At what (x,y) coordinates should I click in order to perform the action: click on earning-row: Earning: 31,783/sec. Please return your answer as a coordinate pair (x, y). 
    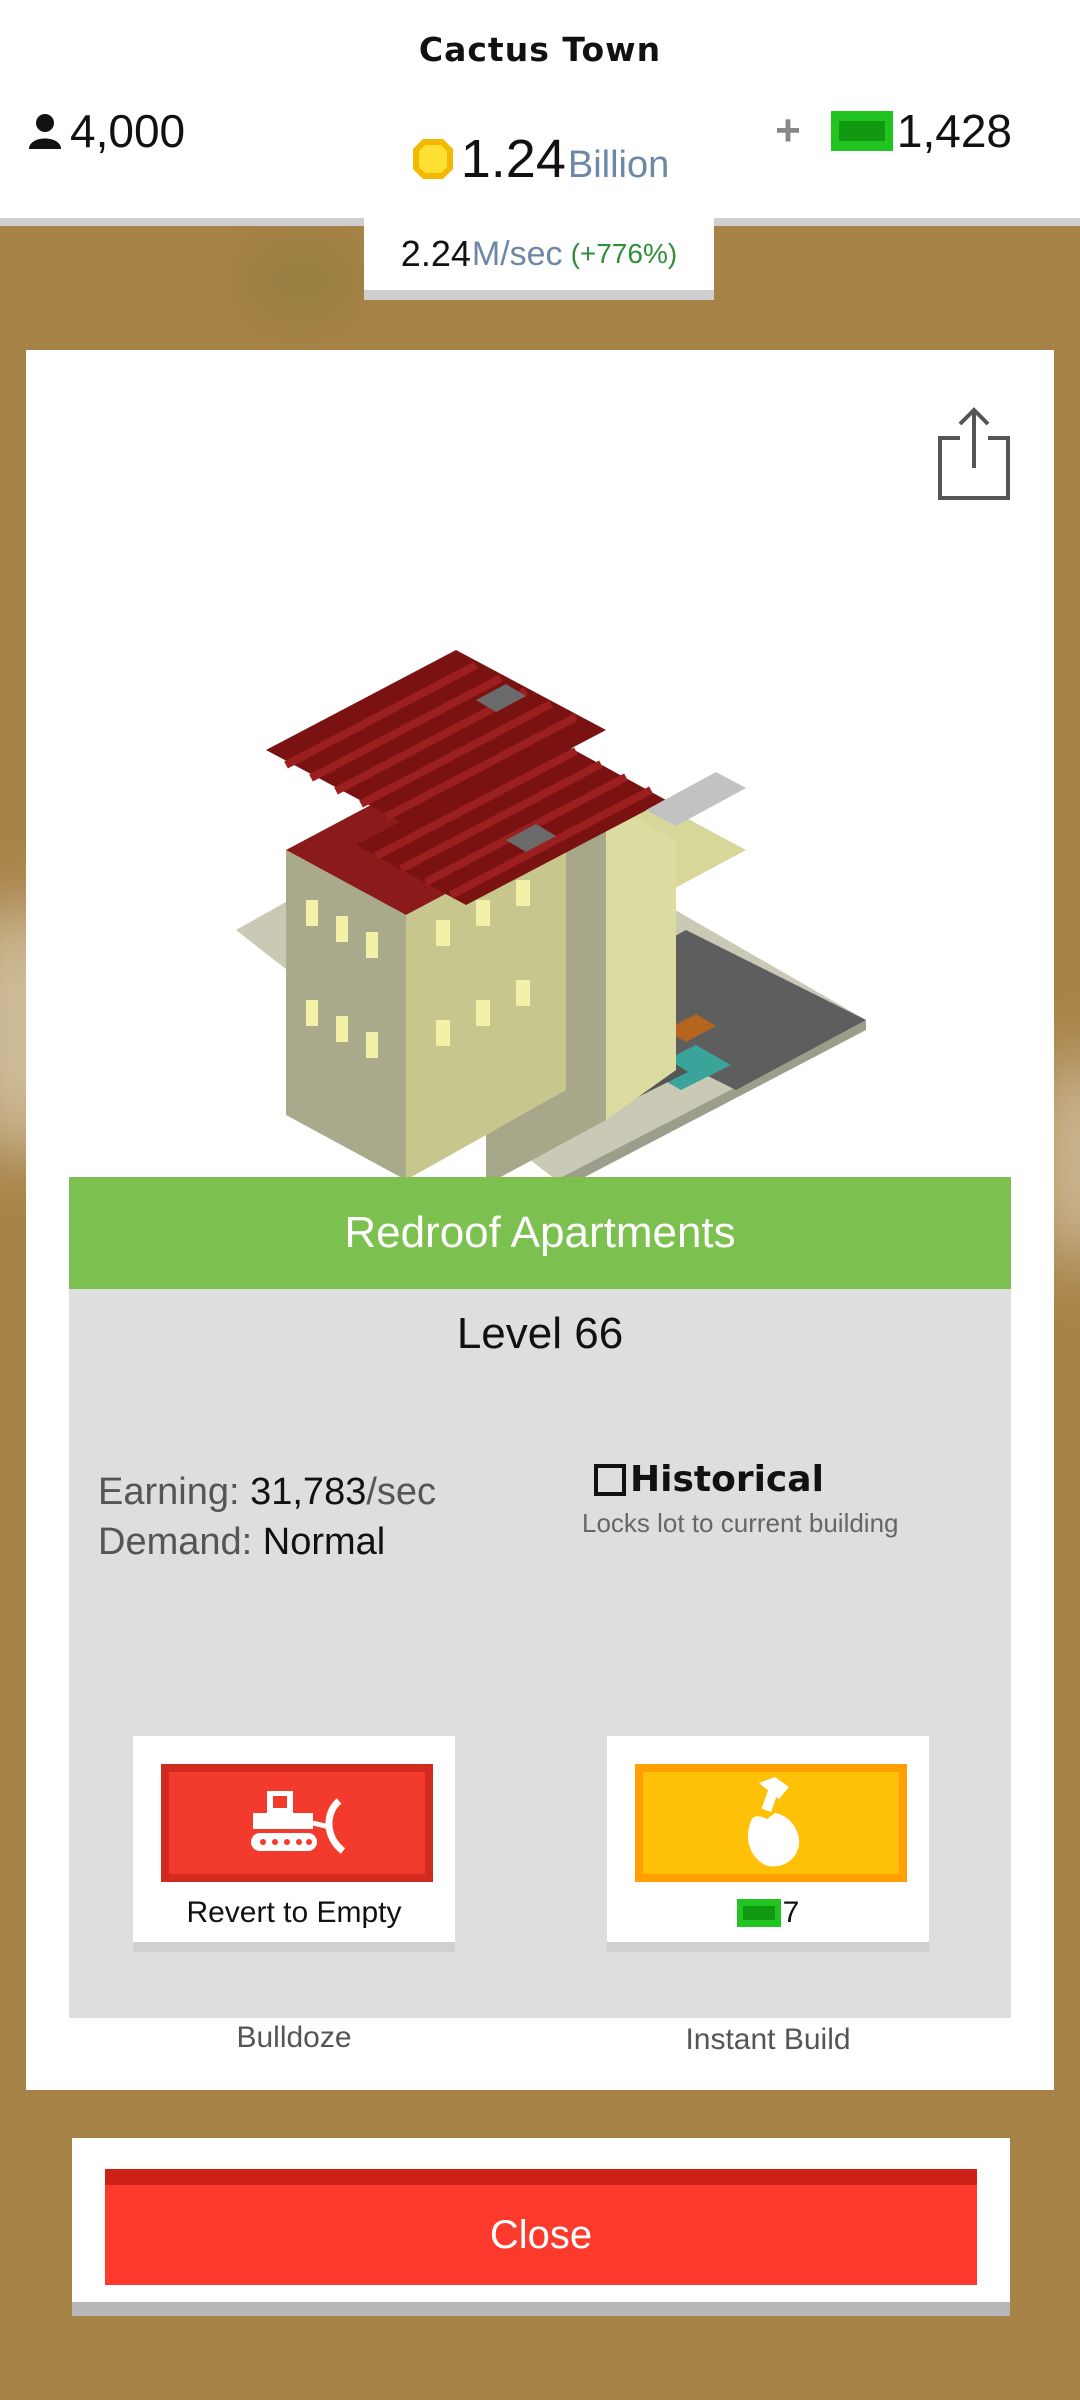
    Looking at the image, I should click on (267, 1492).